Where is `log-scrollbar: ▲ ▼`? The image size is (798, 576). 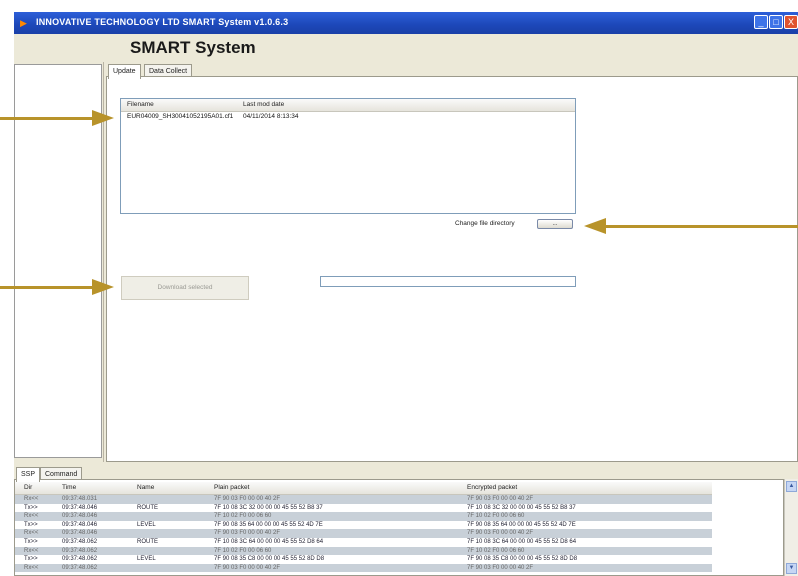 log-scrollbar: ▲ ▼ is located at coordinates (791, 527).